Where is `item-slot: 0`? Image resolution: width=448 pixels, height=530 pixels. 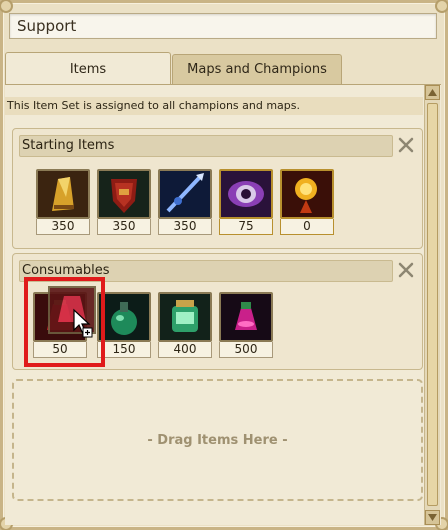
item-slot: 0 is located at coordinates (307, 202).